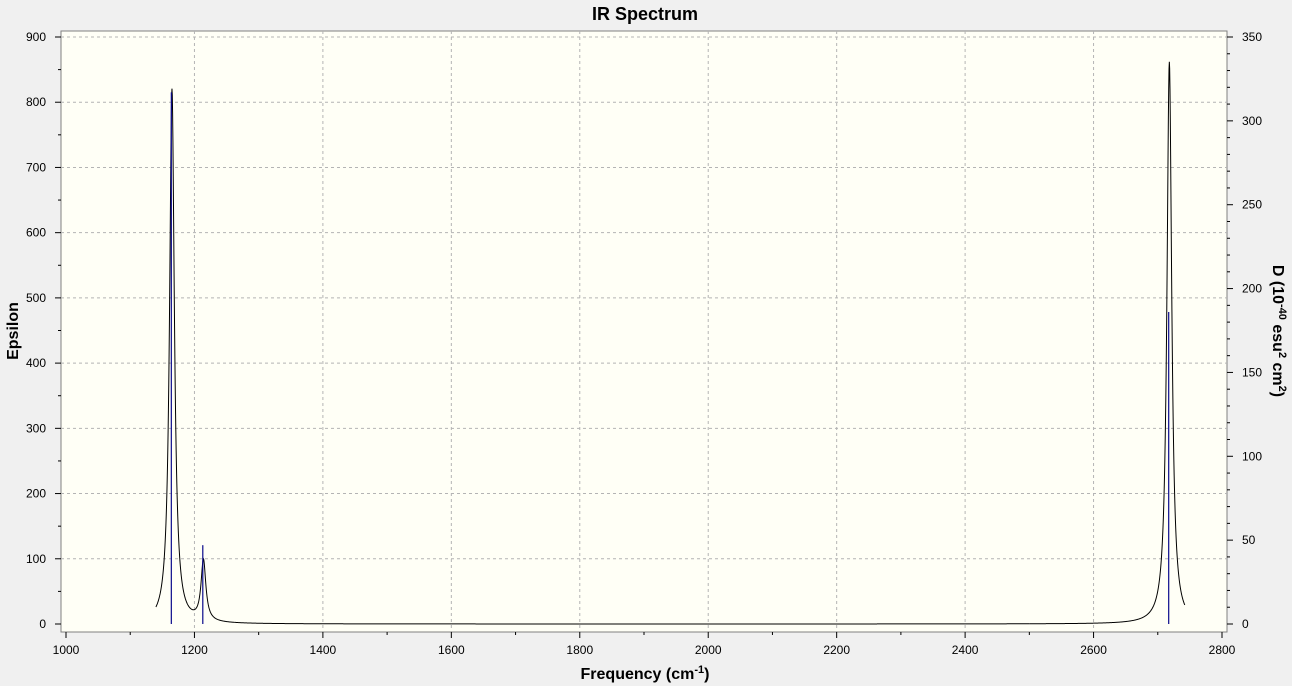 The width and height of the screenshot is (1292, 686). I want to click on y2-tick-label: 300, so click(1252, 121).